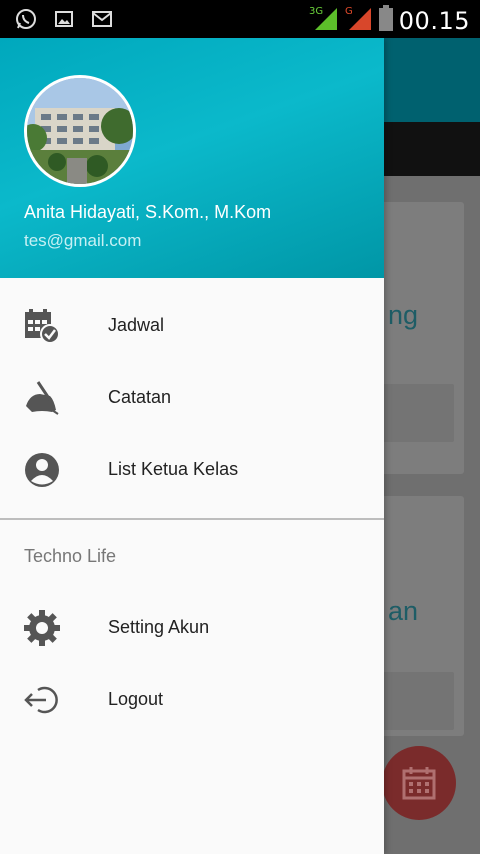 The width and height of the screenshot is (480, 854). What do you see at coordinates (83, 240) in the screenshot?
I see `user-email: tes@gmail.com` at bounding box center [83, 240].